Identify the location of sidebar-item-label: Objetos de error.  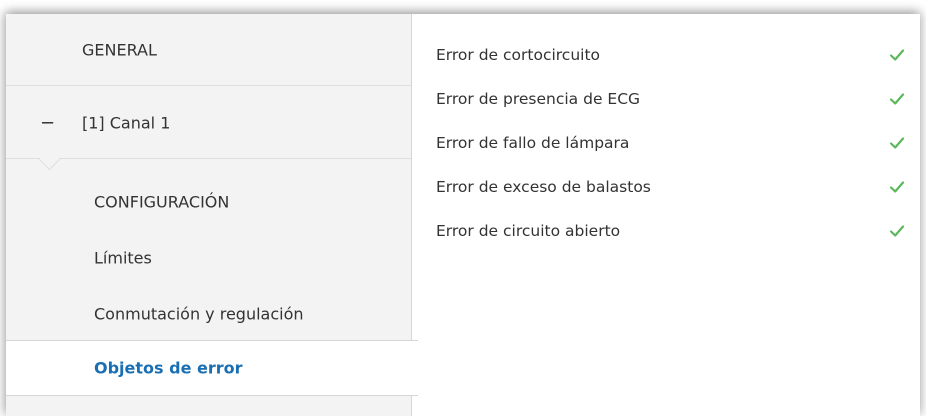
(168, 368).